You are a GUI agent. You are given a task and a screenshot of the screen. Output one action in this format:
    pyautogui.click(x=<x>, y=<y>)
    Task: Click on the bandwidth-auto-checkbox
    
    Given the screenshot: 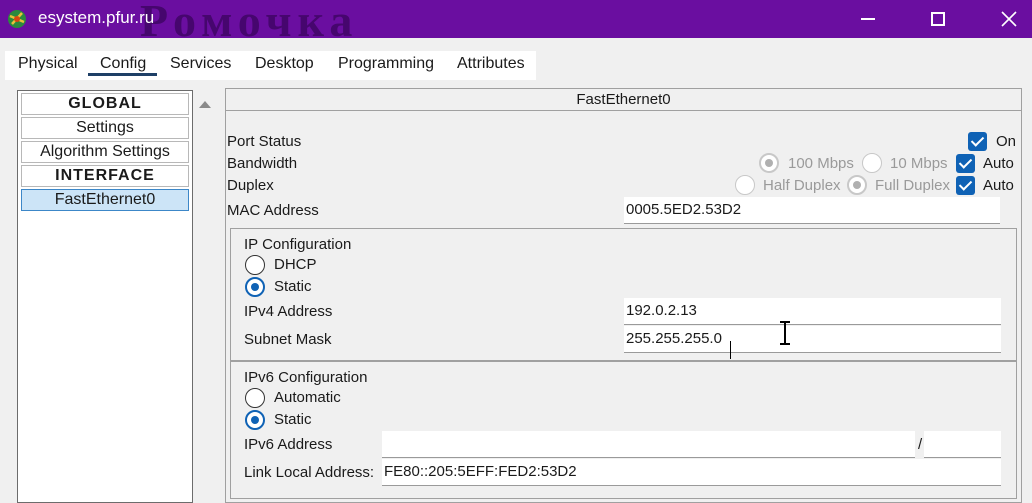 What is the action you would take?
    pyautogui.click(x=965, y=163)
    